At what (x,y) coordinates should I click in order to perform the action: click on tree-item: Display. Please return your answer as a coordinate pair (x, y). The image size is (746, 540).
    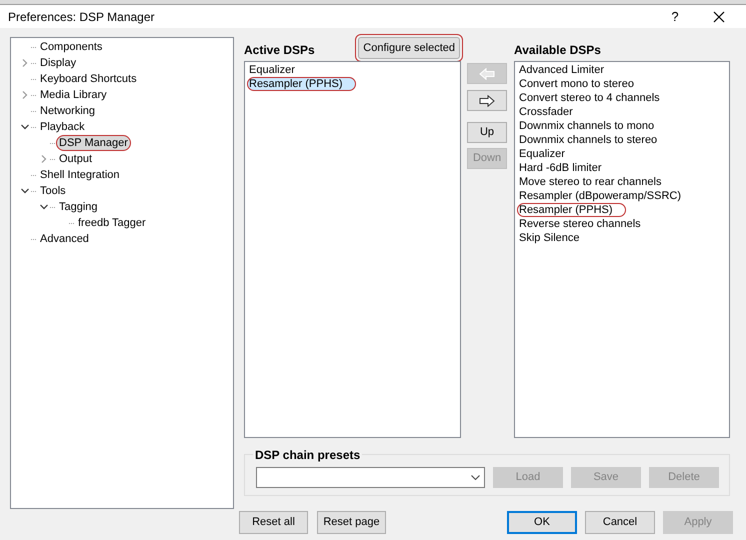
    Looking at the image, I should click on (58, 63).